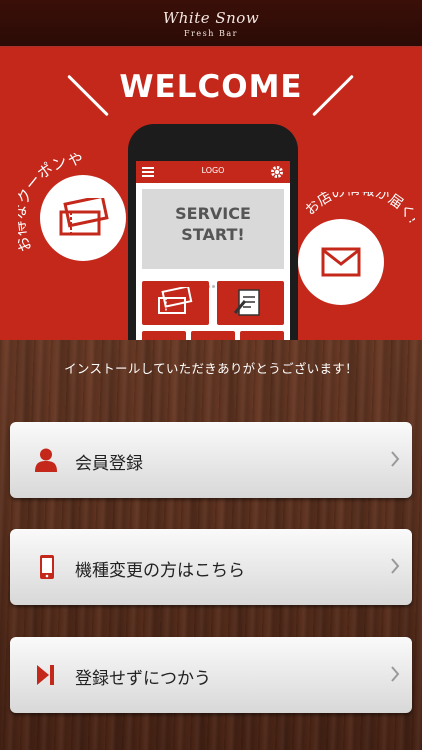  Describe the element at coordinates (211, 33) in the screenshot. I see `brand-subtitle: Fresh Bar` at that location.